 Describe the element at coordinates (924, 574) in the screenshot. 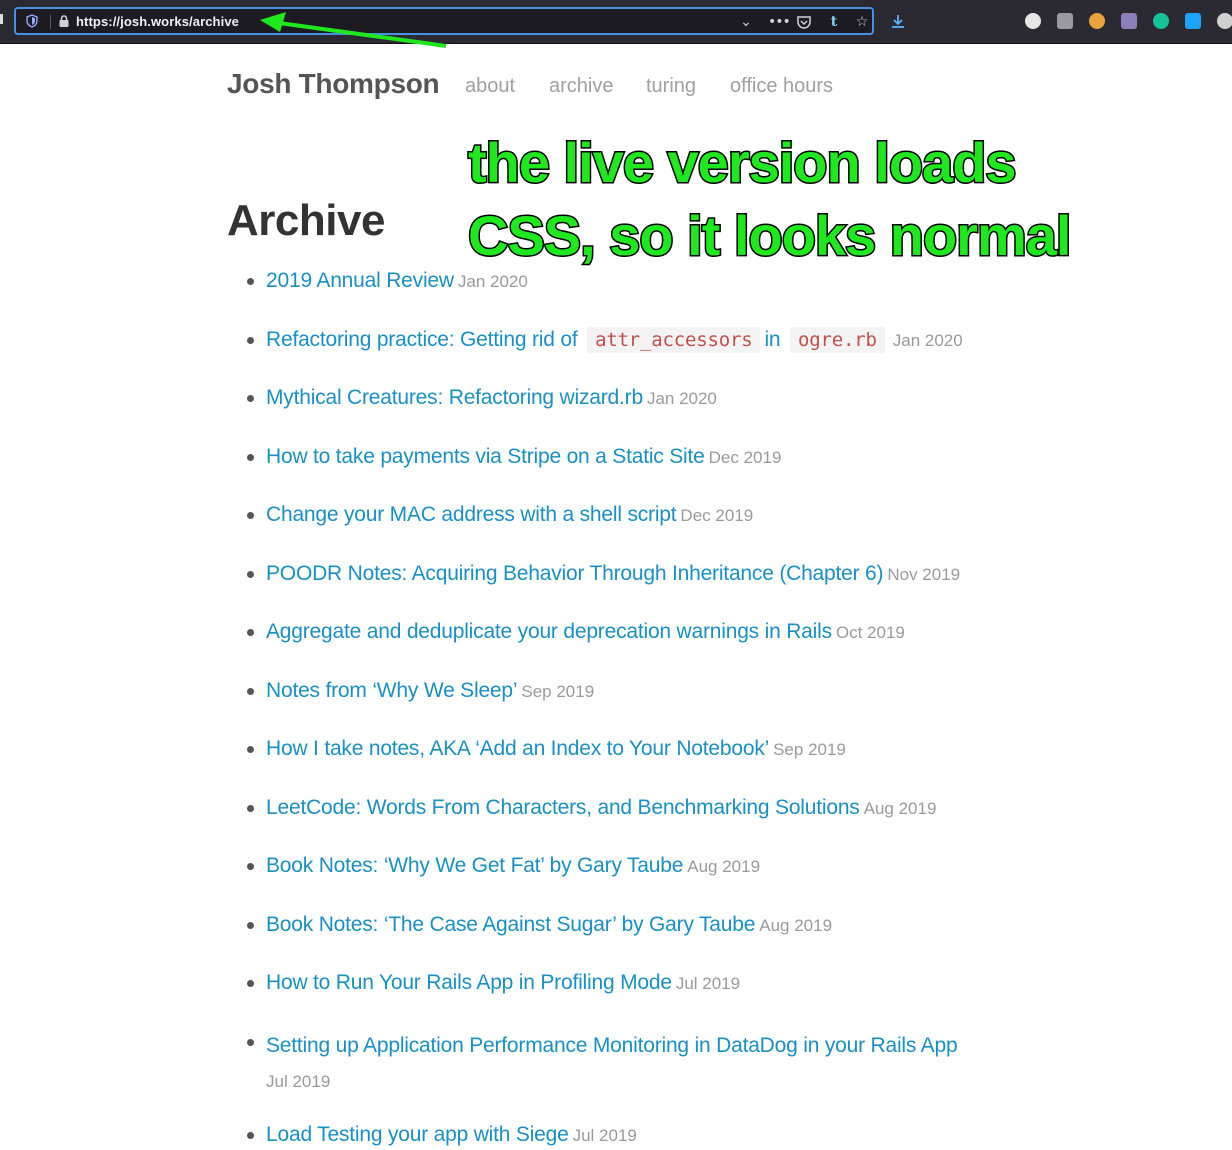

I see `post-date: Nov 2019` at that location.